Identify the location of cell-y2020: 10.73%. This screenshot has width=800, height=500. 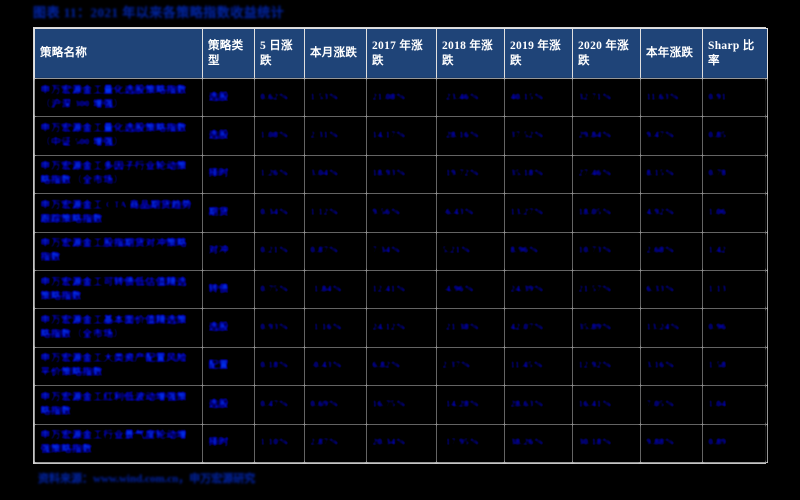
(606, 251).